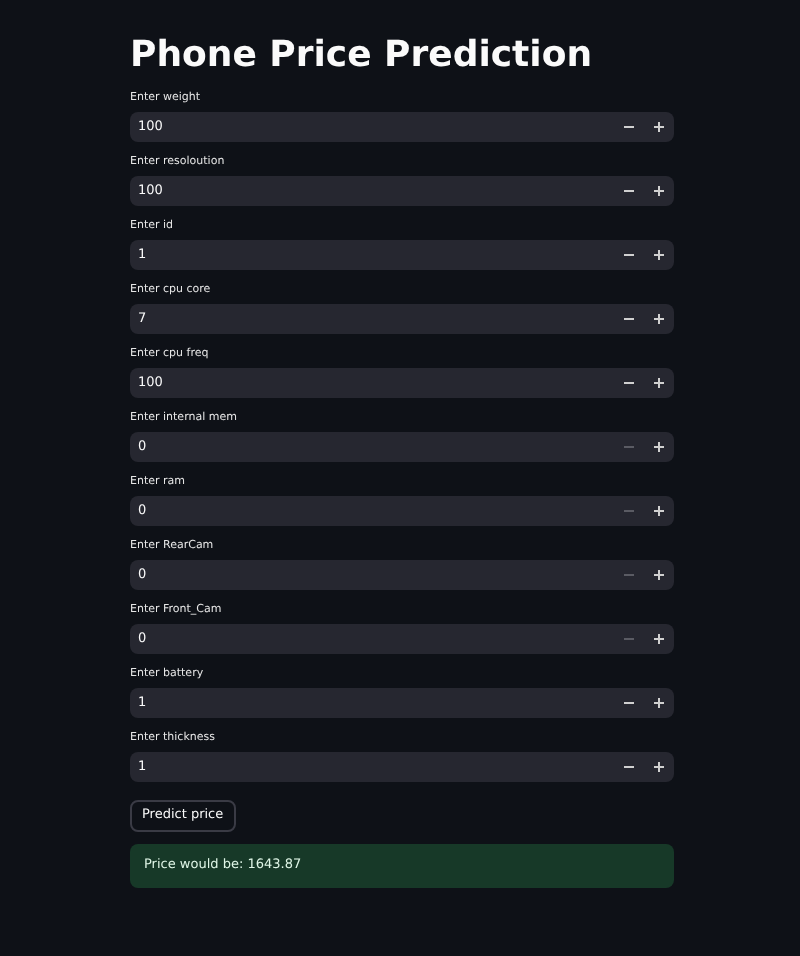  What do you see at coordinates (362, 56) in the screenshot?
I see `page-title: Phone Price Prediction` at bounding box center [362, 56].